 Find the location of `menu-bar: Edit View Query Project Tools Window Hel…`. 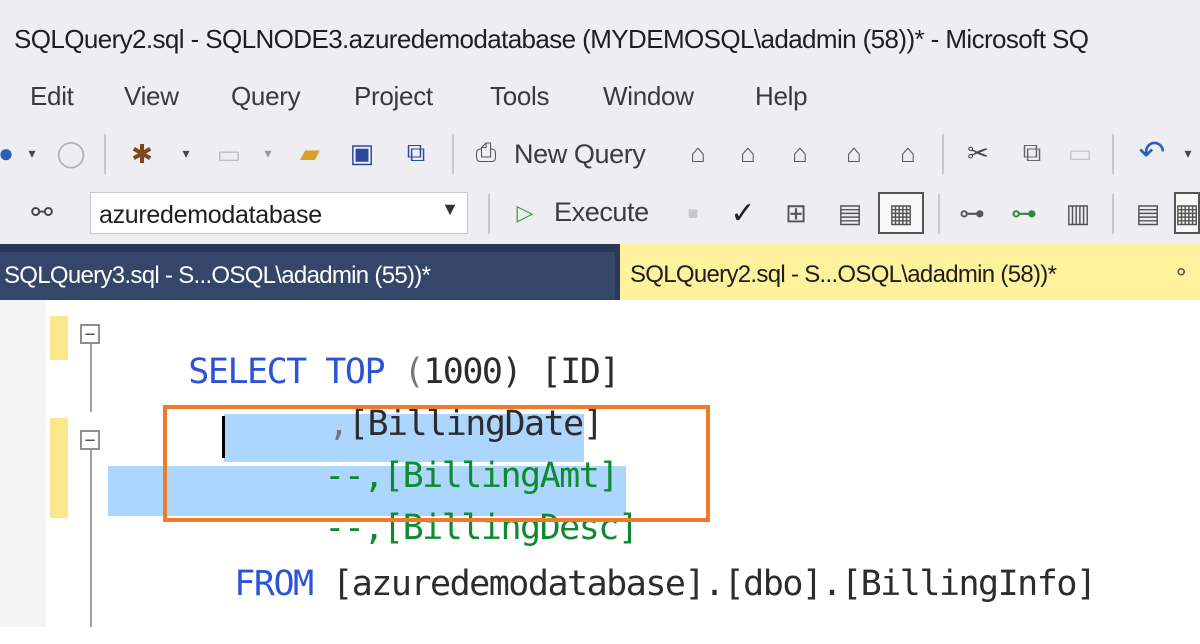

menu-bar: Edit View Query Project Tools Window Hel… is located at coordinates (600, 99).